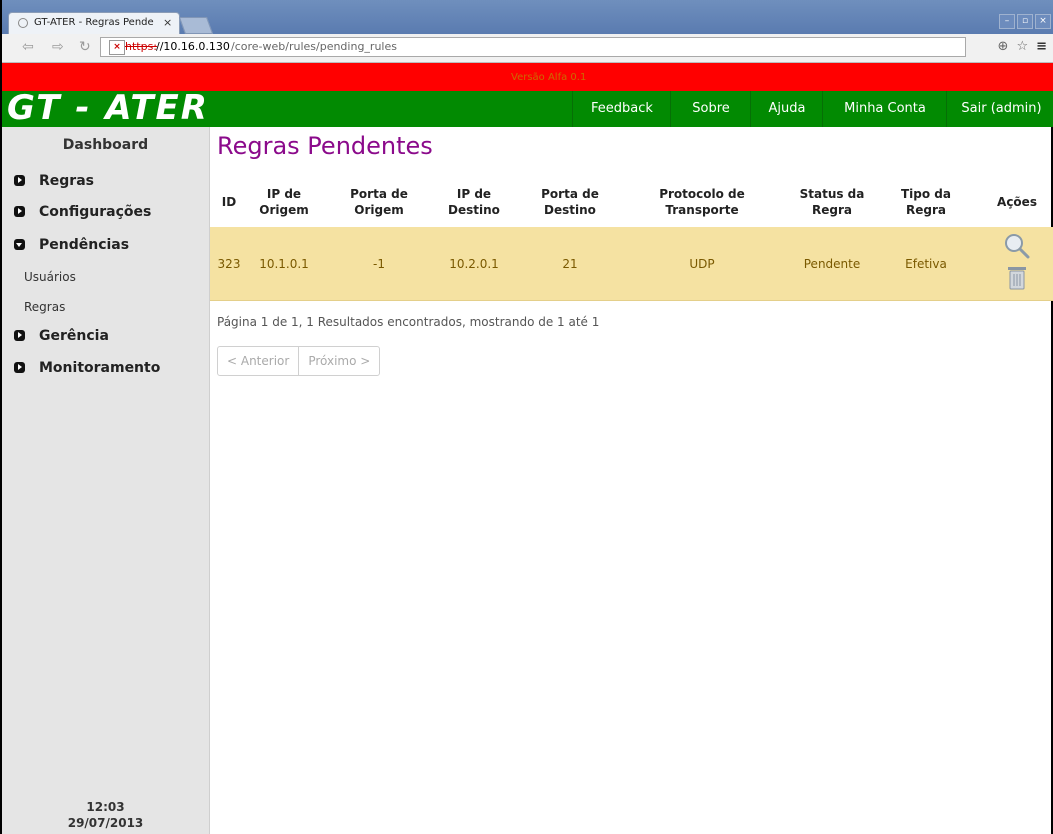  What do you see at coordinates (702, 194) in the screenshot?
I see `col-protocolo-l1: Protocolo de` at bounding box center [702, 194].